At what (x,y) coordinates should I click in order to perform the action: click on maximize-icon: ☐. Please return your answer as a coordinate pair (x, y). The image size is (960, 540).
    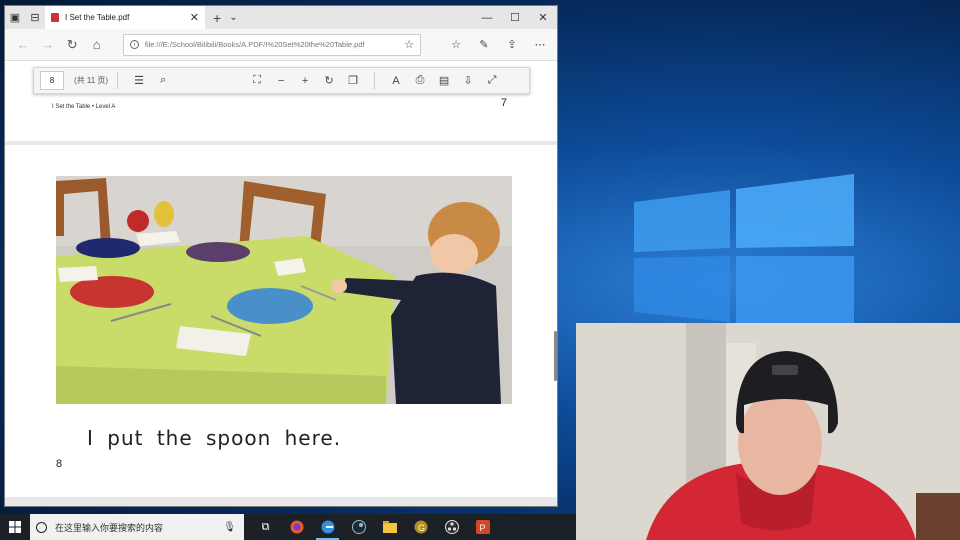
    Looking at the image, I should click on (515, 17).